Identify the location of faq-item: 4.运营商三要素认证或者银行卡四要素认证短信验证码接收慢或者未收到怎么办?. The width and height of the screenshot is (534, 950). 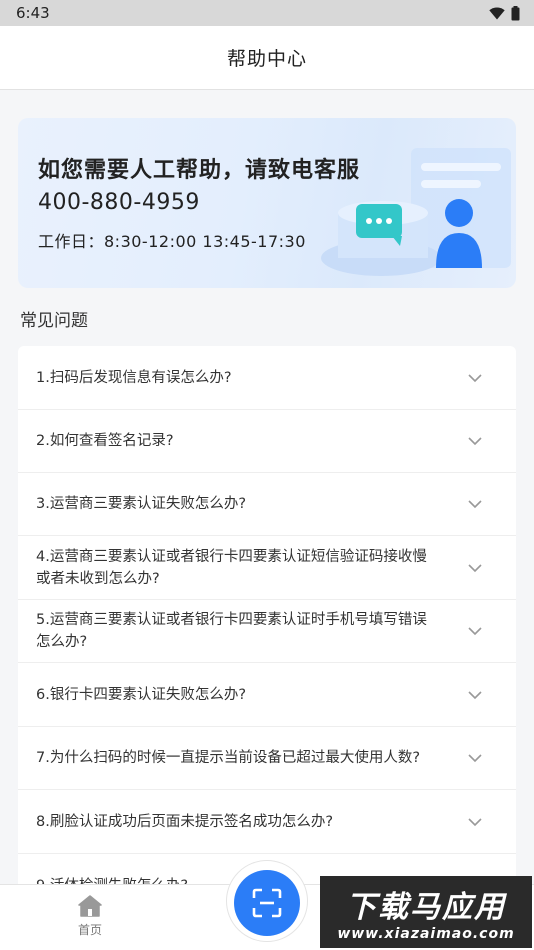
(267, 568).